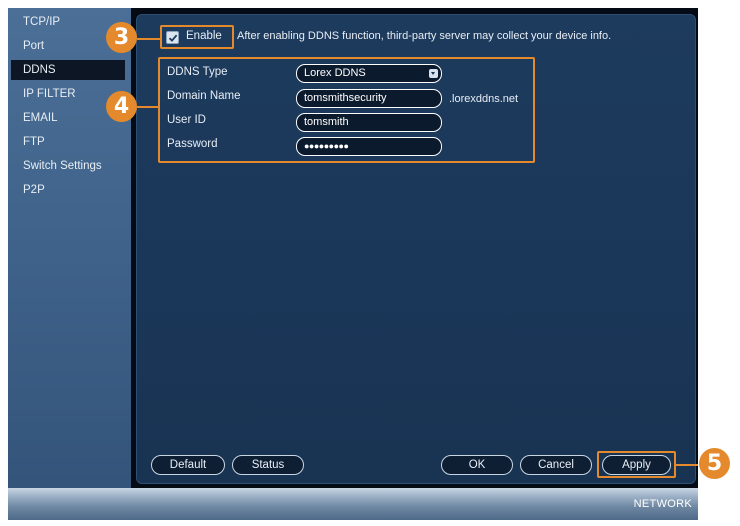 The height and width of the screenshot is (526, 740). I want to click on callout-3: 3, so click(121, 37).